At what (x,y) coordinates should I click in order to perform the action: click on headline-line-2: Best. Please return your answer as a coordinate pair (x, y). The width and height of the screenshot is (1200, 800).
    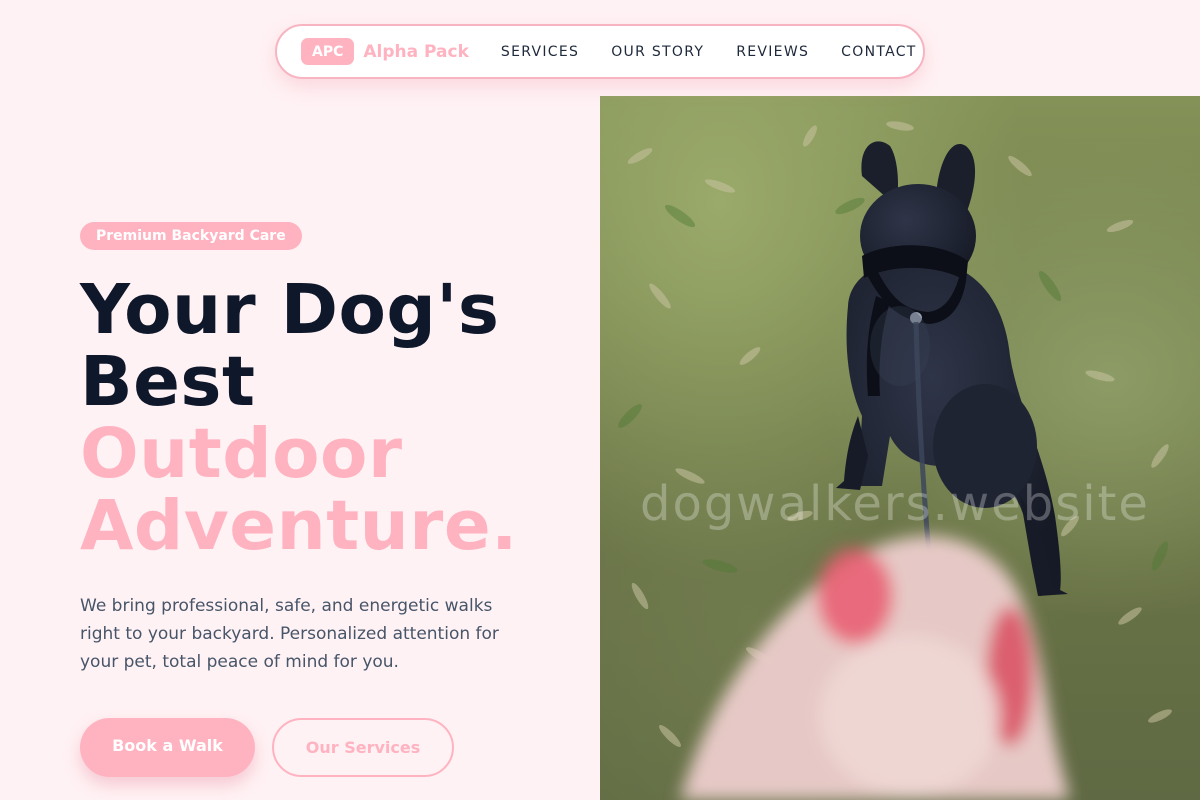
    Looking at the image, I should click on (168, 382).